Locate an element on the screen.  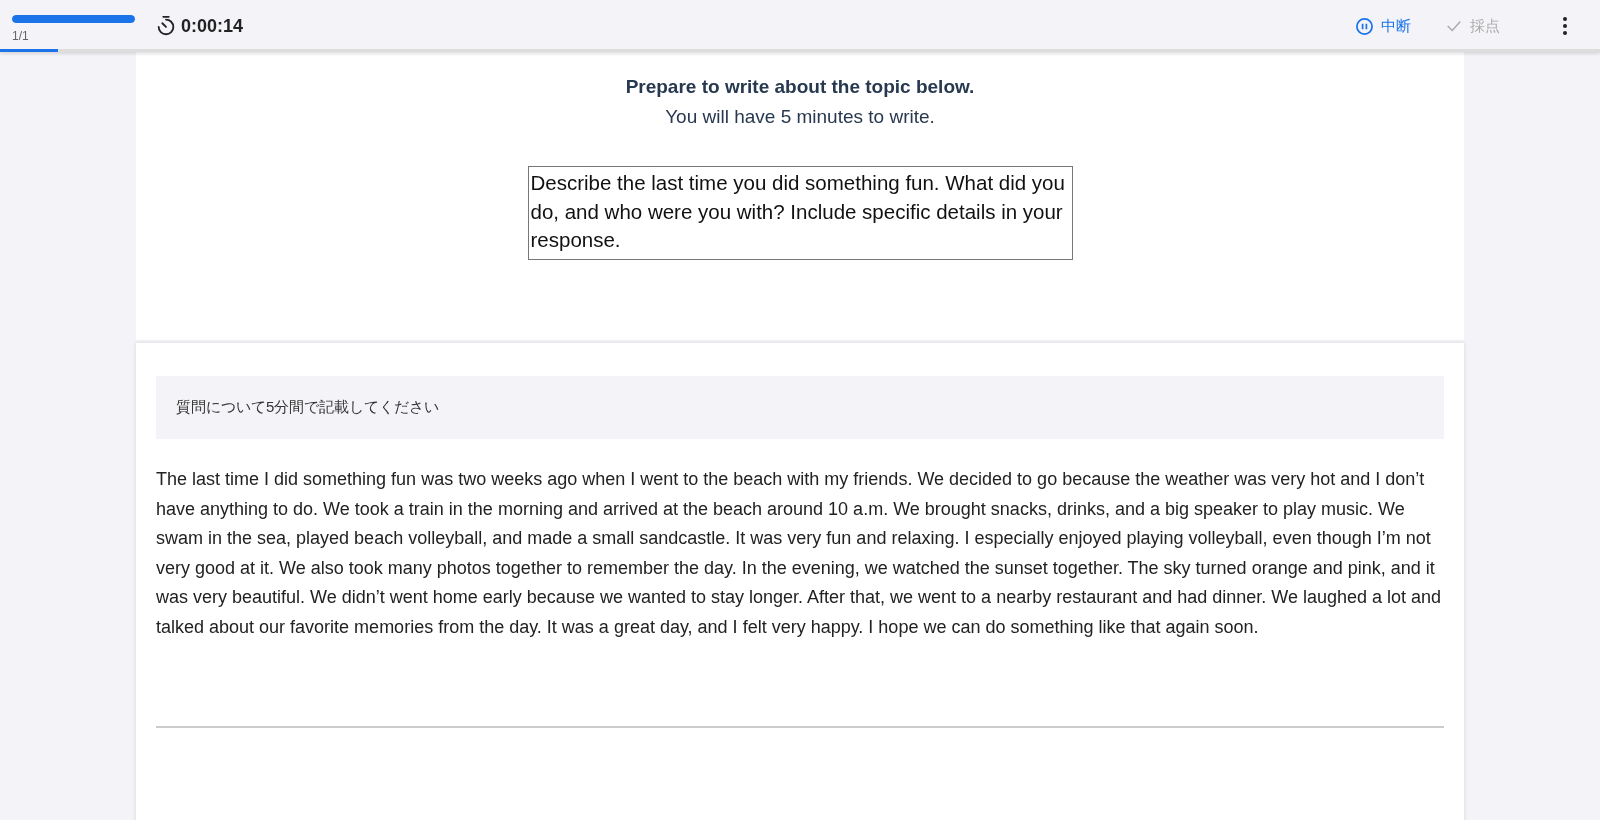
pause-button: 中断 is located at coordinates (1383, 26).